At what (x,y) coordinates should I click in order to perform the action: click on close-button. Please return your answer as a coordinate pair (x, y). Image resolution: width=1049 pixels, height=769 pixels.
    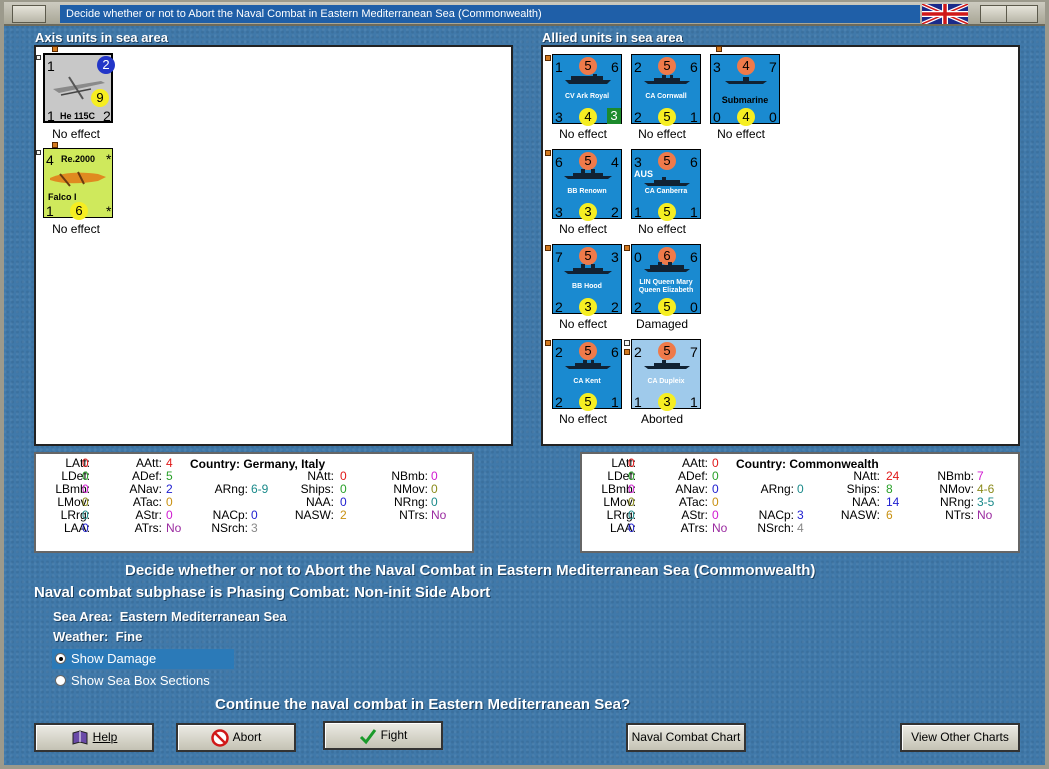
    Looking at the image, I should click on (1022, 14).